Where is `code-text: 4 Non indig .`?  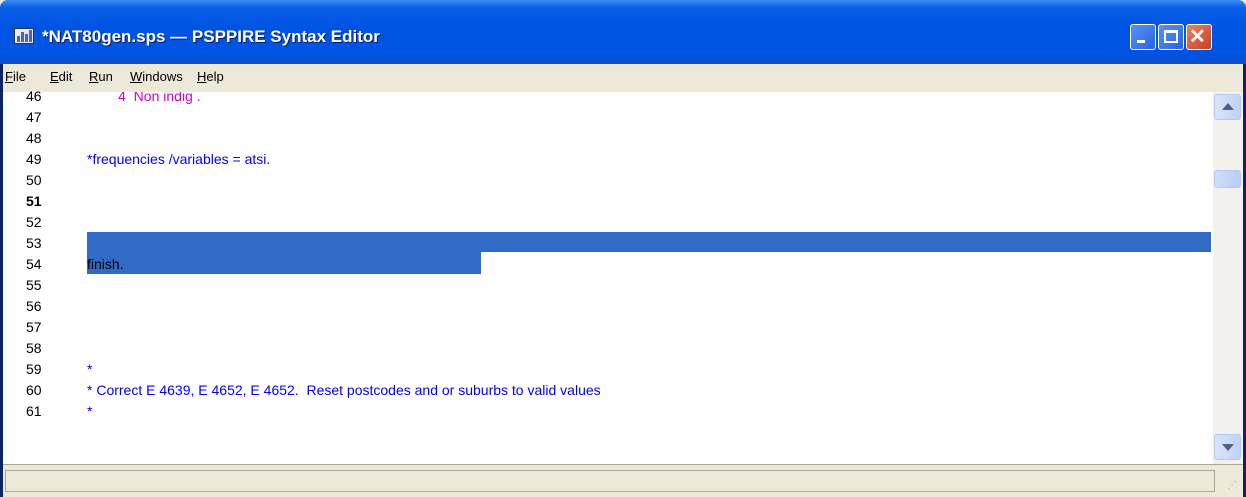 code-text: 4 Non indig . is located at coordinates (144, 98).